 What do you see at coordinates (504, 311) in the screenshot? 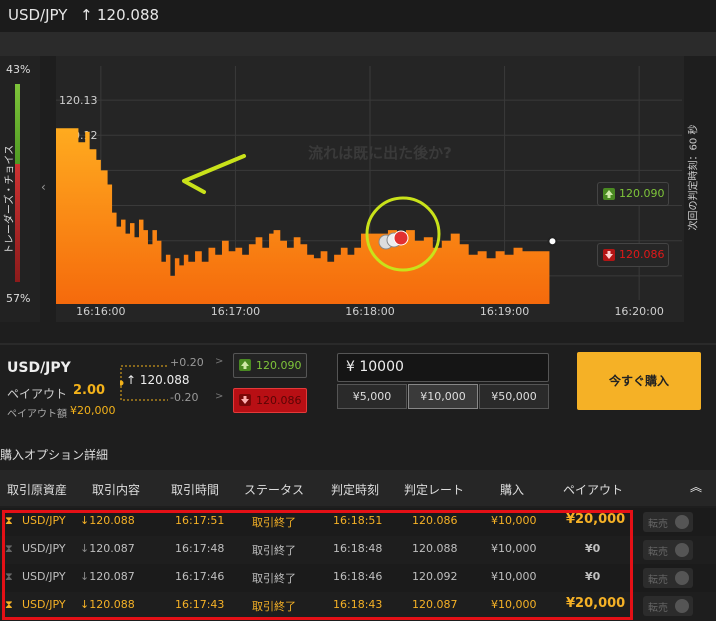
I see `x-tick-label: 16:19:00` at bounding box center [504, 311].